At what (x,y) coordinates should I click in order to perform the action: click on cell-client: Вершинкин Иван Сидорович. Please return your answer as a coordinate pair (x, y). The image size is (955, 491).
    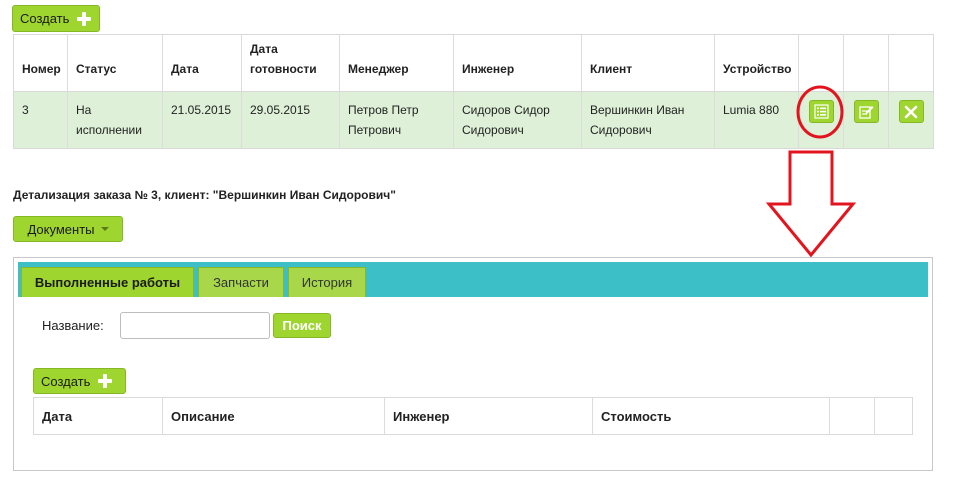
    Looking at the image, I should click on (648, 120).